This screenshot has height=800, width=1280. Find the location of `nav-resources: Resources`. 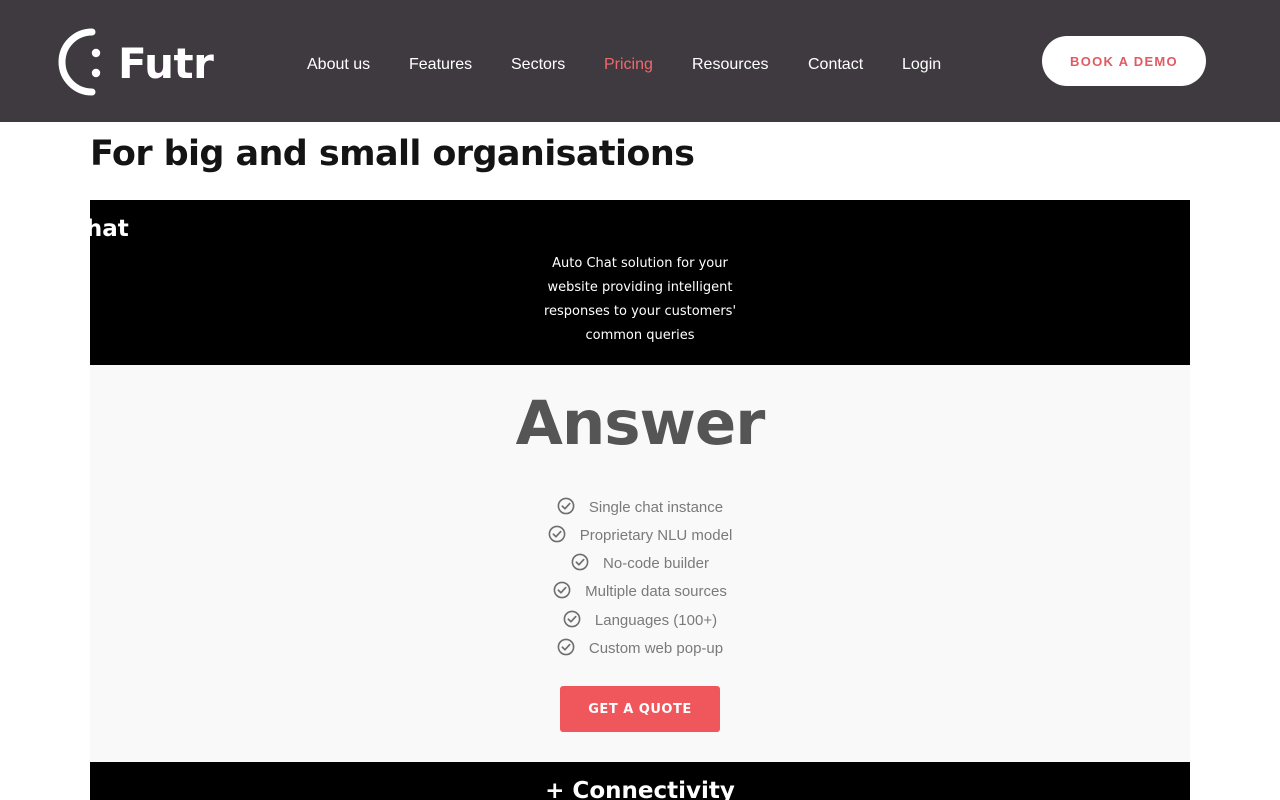

nav-resources: Resources is located at coordinates (730, 65).